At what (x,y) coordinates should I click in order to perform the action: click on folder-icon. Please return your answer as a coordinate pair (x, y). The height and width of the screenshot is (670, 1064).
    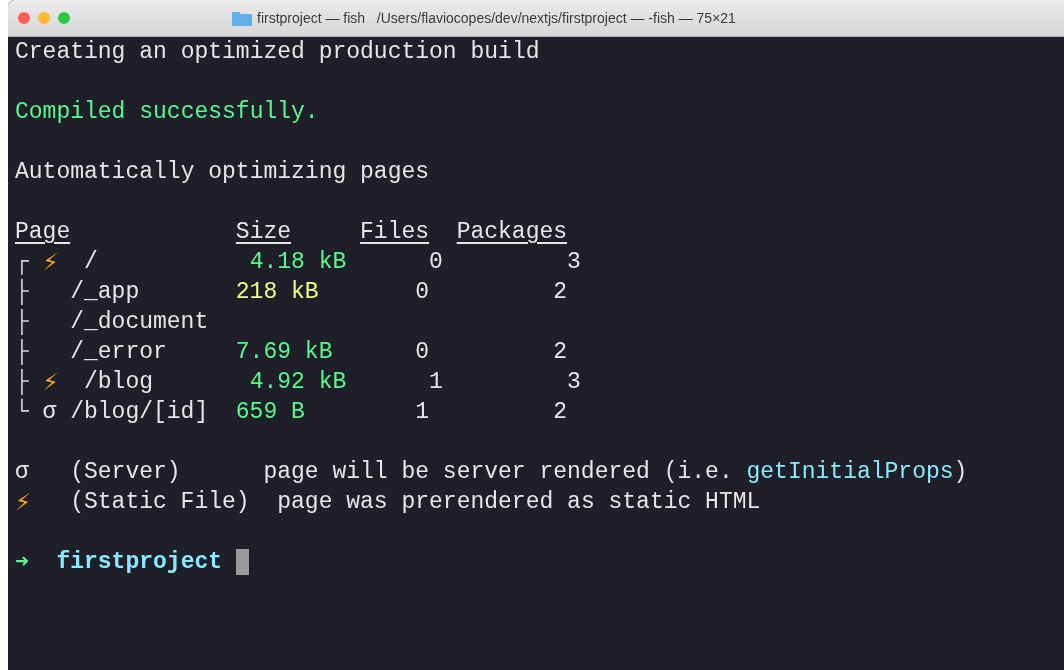
    Looking at the image, I should click on (242, 18).